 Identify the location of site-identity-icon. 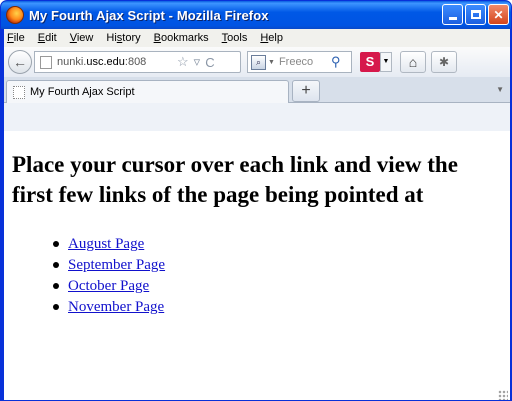
(46, 62).